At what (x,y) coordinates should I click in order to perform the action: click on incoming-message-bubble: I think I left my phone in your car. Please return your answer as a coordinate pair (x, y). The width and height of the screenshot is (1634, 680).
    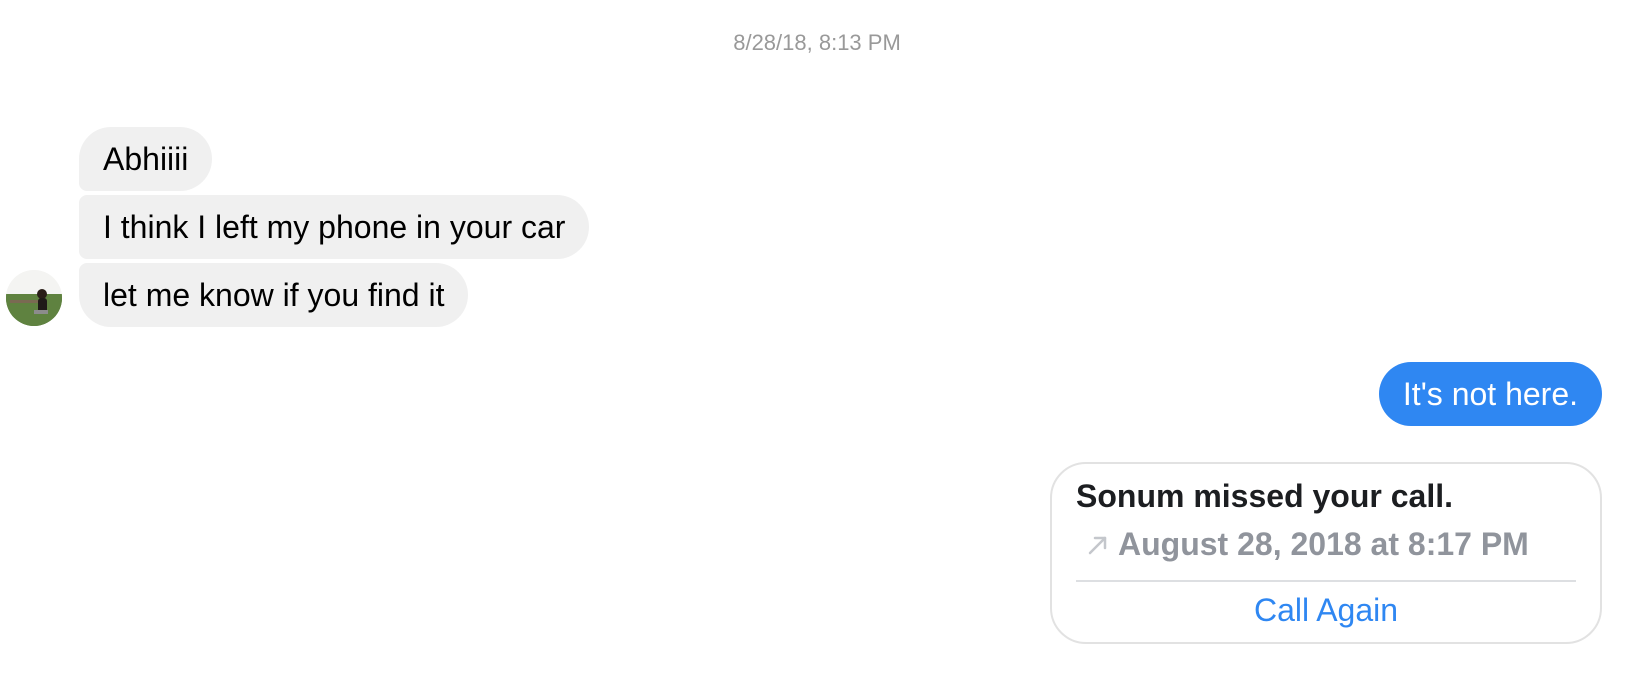
    Looking at the image, I should click on (334, 227).